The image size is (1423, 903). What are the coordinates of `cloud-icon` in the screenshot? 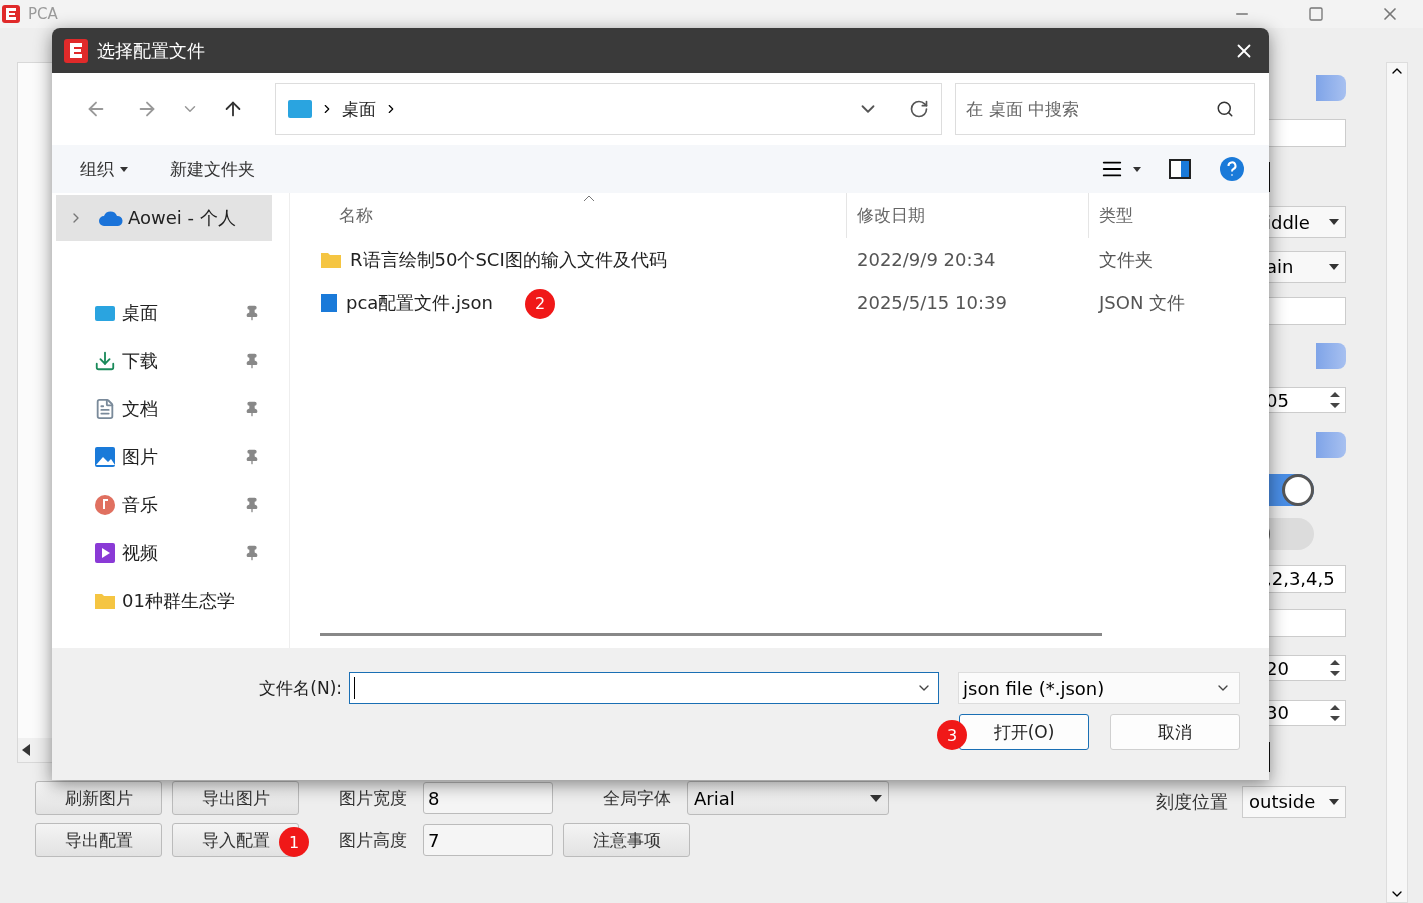 It's located at (111, 218).